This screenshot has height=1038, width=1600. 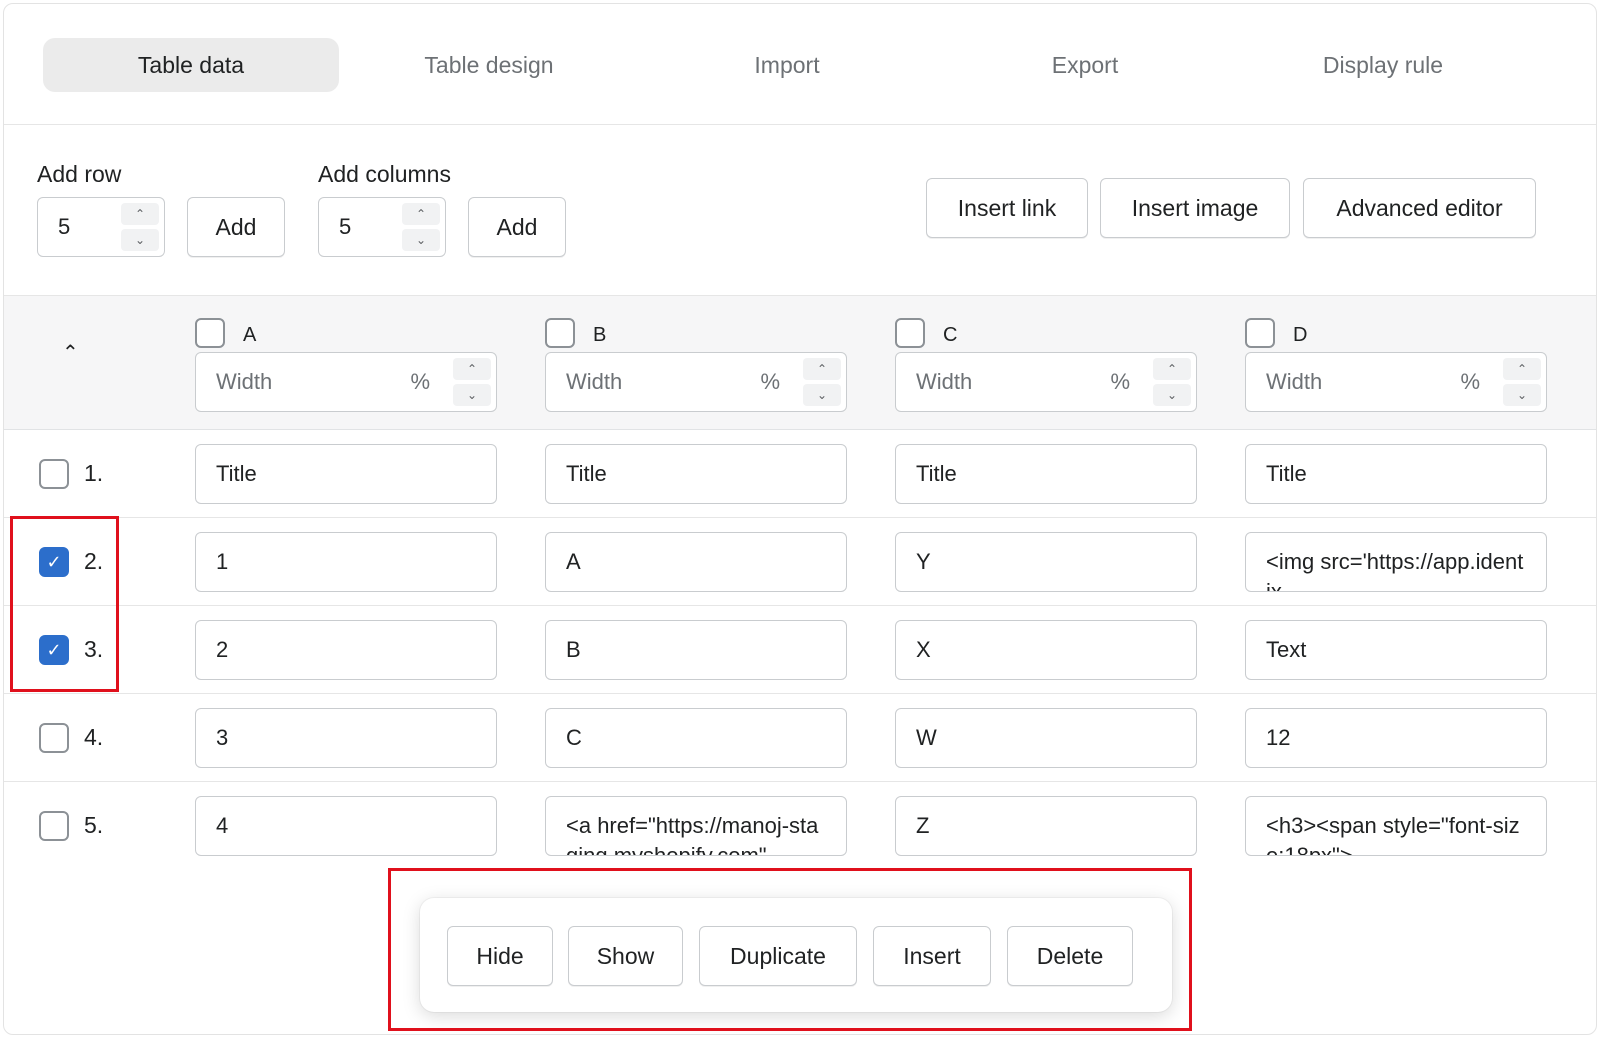 What do you see at coordinates (1260, 333) in the screenshot?
I see `column-d-checkbox` at bounding box center [1260, 333].